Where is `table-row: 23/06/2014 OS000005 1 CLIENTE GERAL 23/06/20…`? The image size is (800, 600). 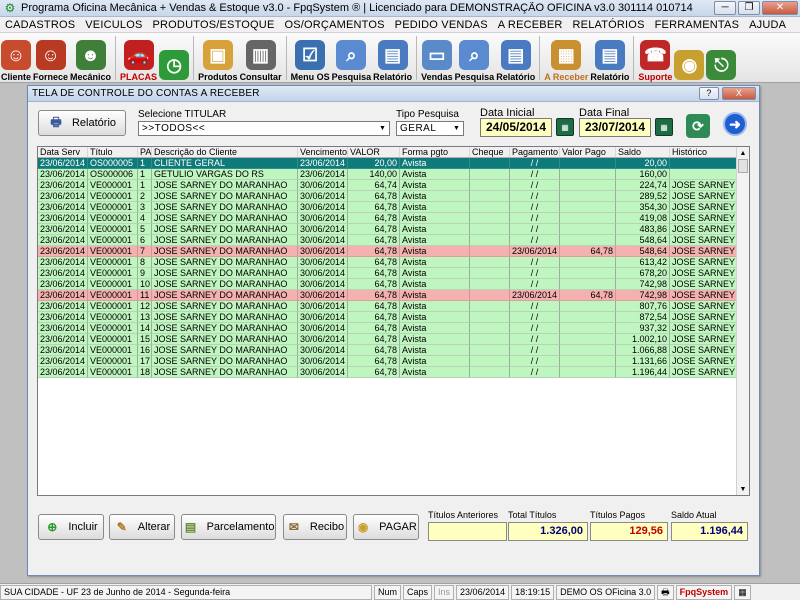 table-row: 23/06/2014 OS000005 1 CLIENTE GERAL 23/06/20… is located at coordinates (387, 163).